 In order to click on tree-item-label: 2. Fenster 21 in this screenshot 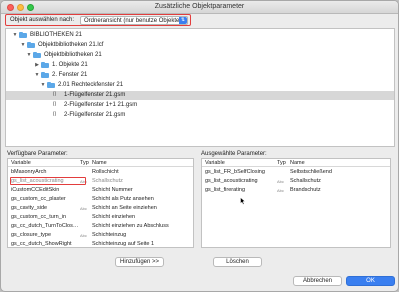, I will do `click(70, 75)`.